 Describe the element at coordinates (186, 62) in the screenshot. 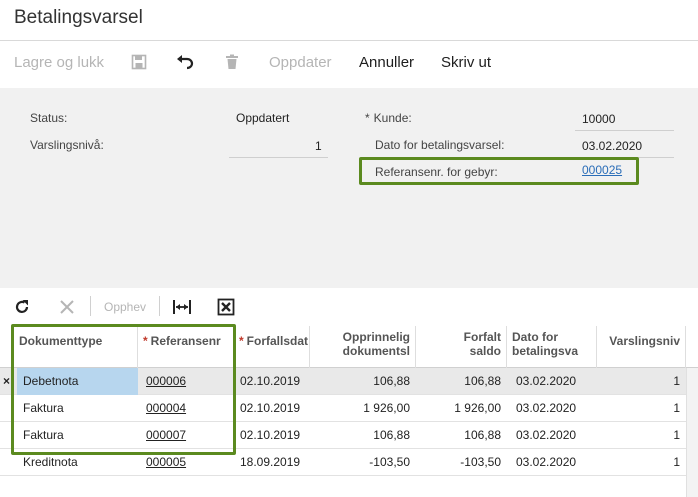

I see `undo-icon` at that location.